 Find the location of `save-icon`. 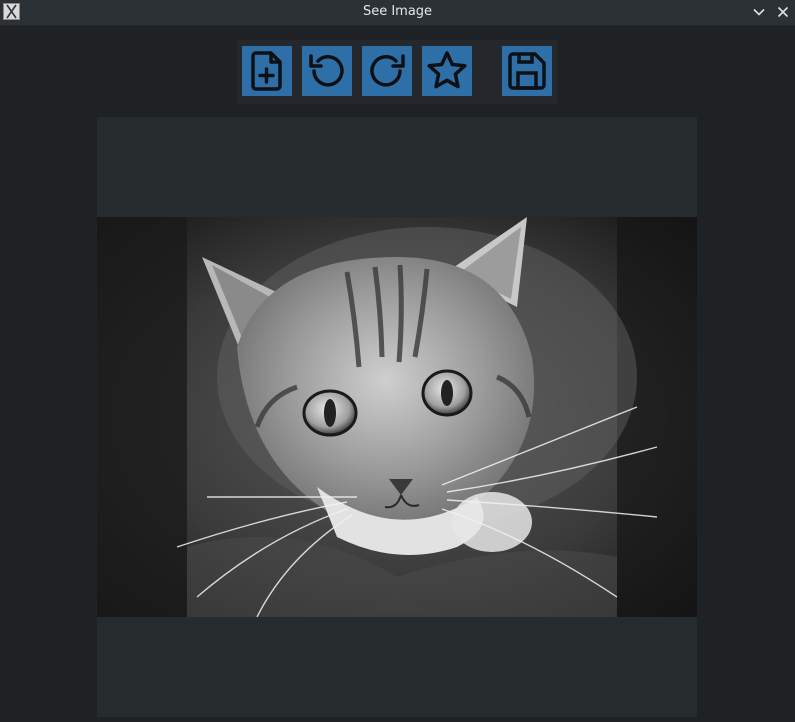

save-icon is located at coordinates (527, 71).